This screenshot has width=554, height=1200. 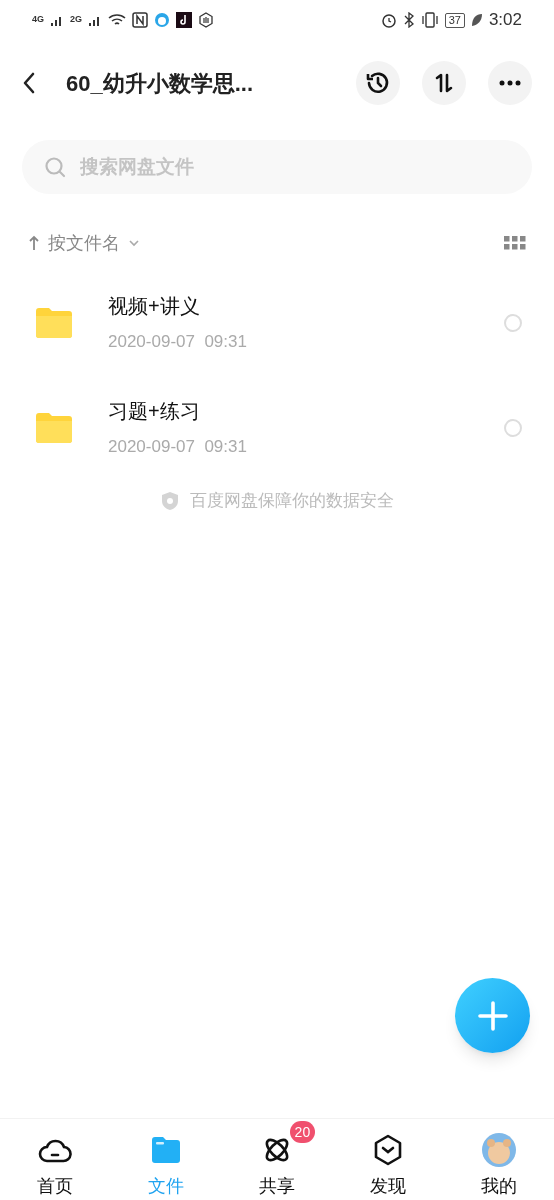 What do you see at coordinates (34, 243) in the screenshot?
I see `arrow-up-icon` at bounding box center [34, 243].